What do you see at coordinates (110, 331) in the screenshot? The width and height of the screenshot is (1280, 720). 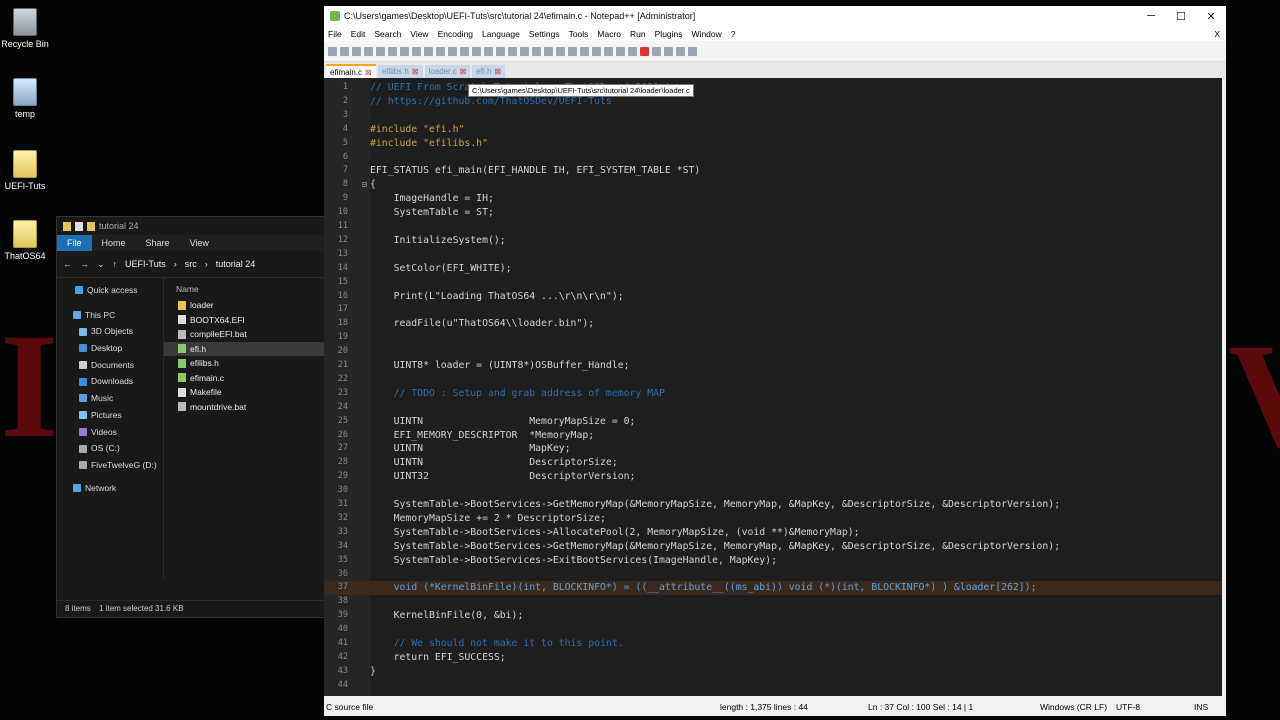 I see `nav-item-3d-objects: 3D Objects` at bounding box center [110, 331].